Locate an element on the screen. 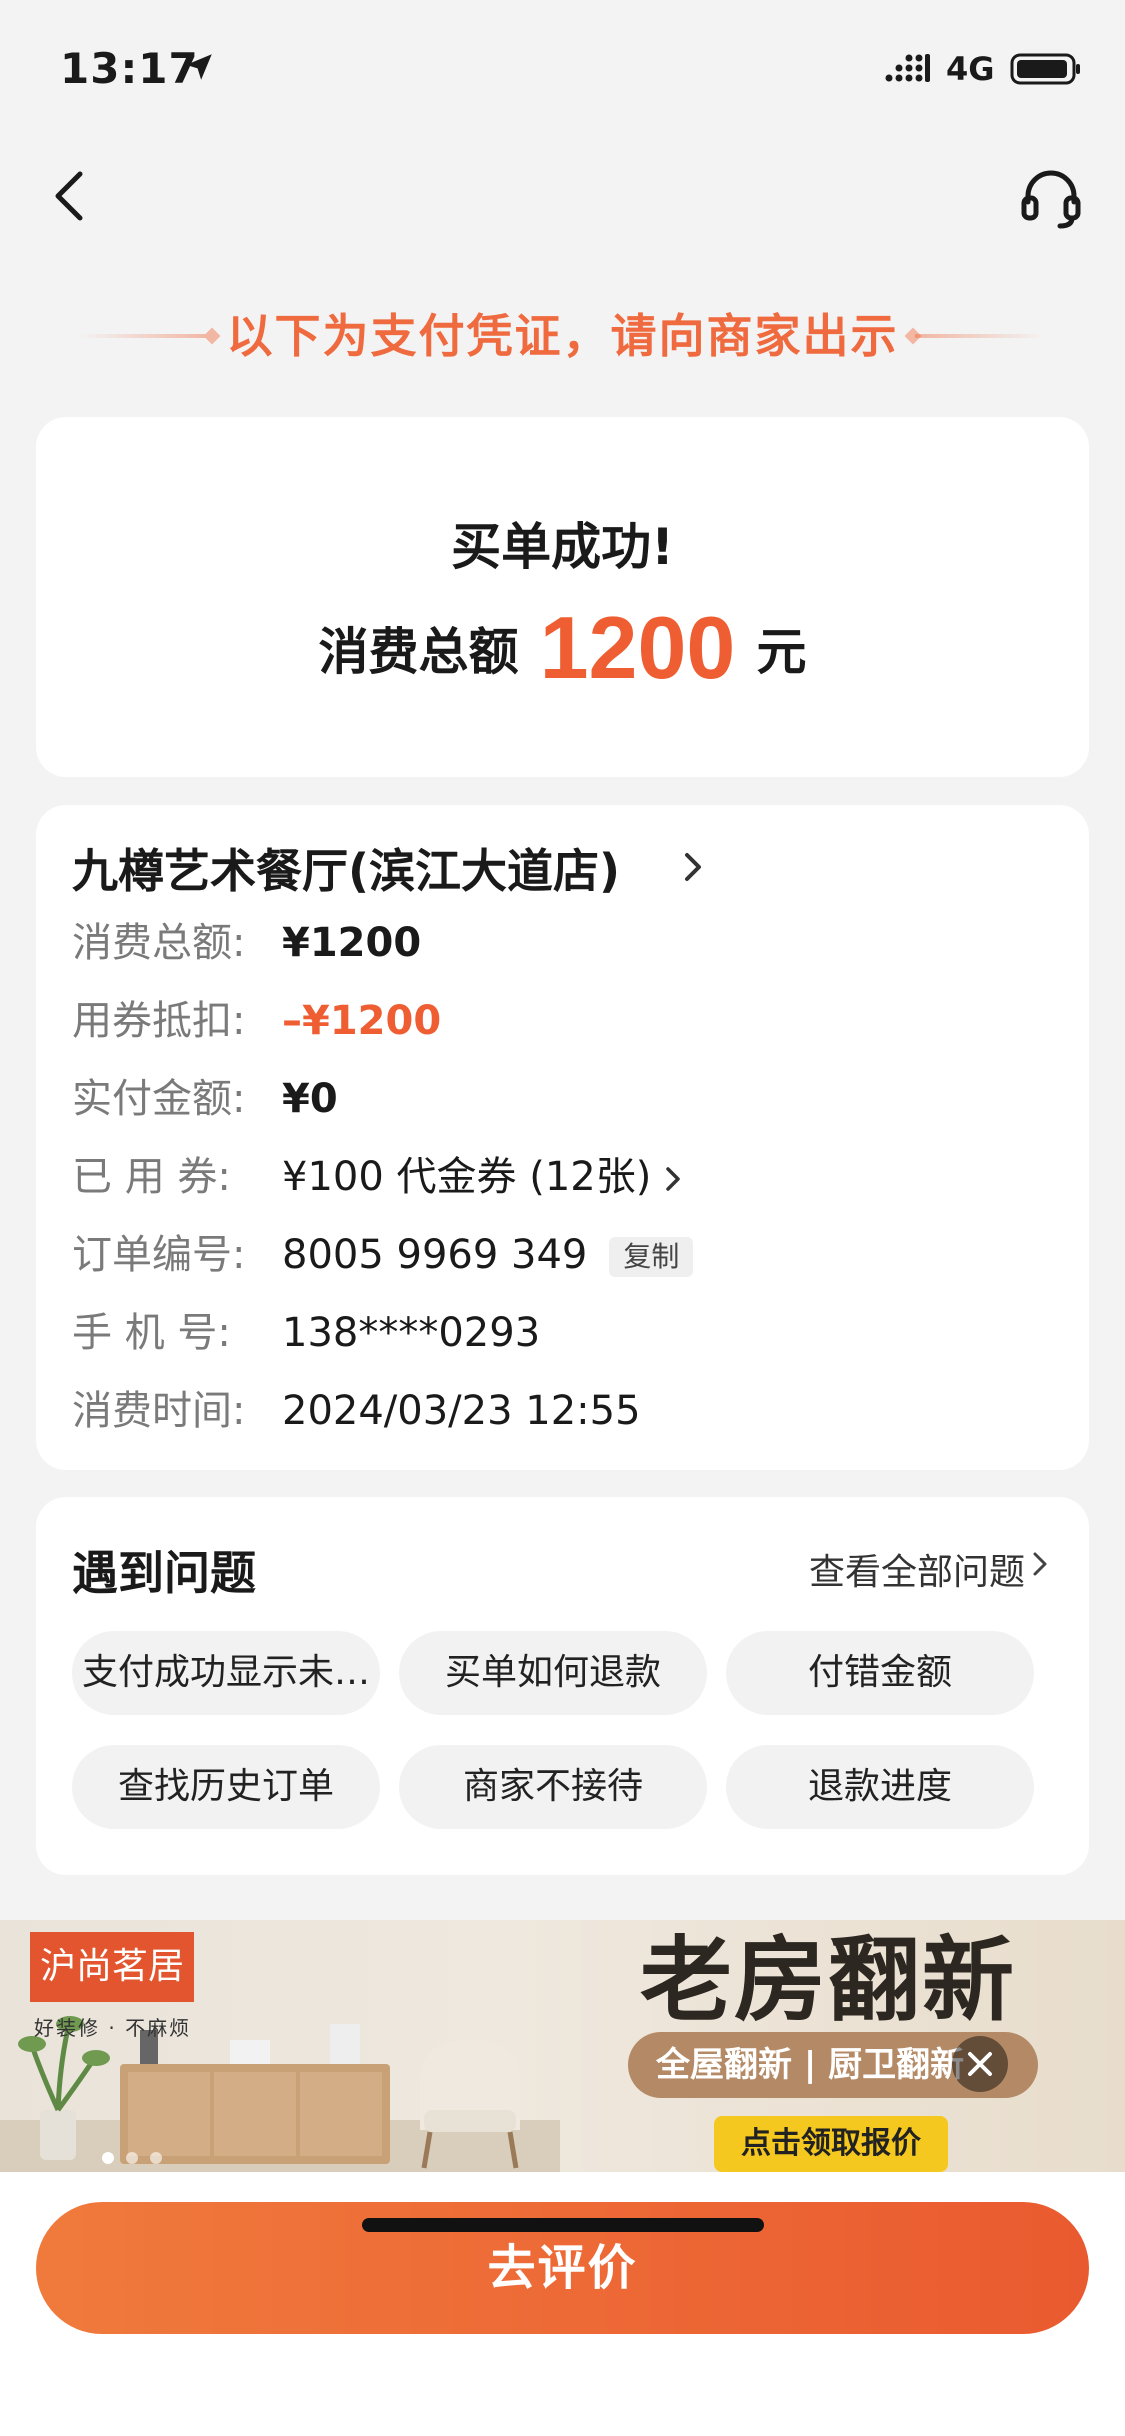  ad-headline: 老房翻新 is located at coordinates (828, 1980).